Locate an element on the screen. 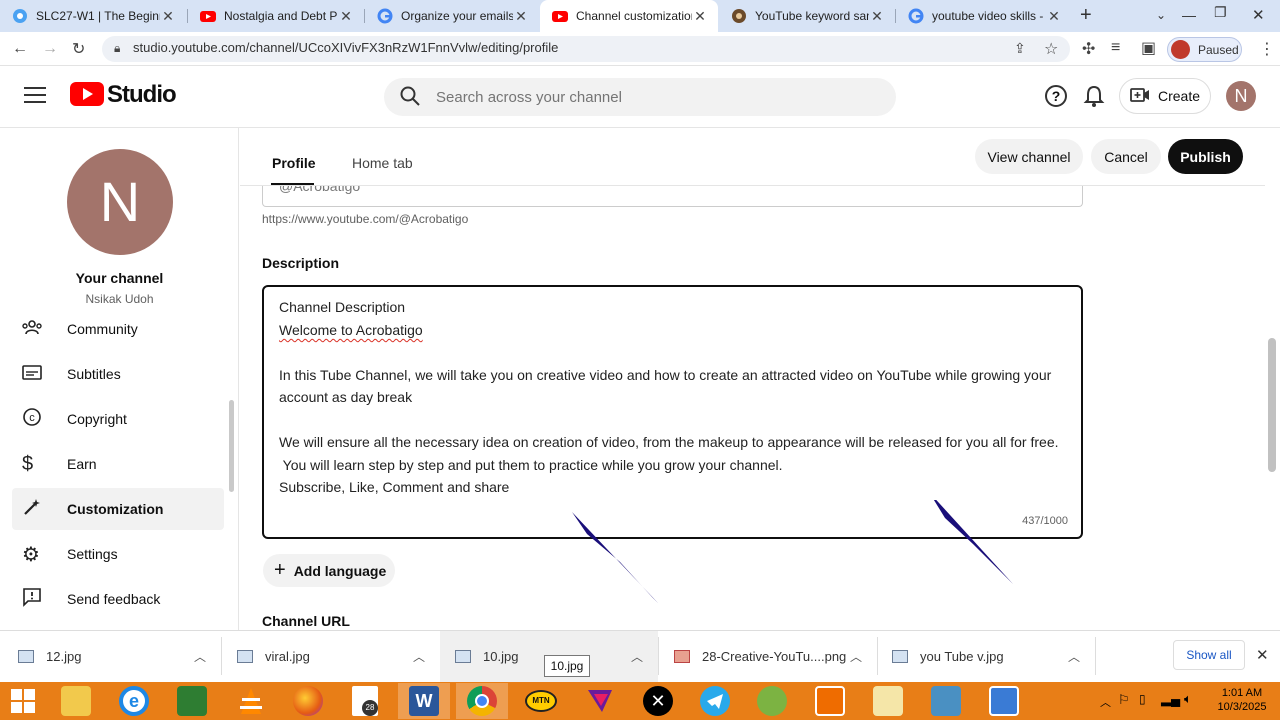 The image size is (1280, 721). sticky-notes-icon is located at coordinates (888, 701).